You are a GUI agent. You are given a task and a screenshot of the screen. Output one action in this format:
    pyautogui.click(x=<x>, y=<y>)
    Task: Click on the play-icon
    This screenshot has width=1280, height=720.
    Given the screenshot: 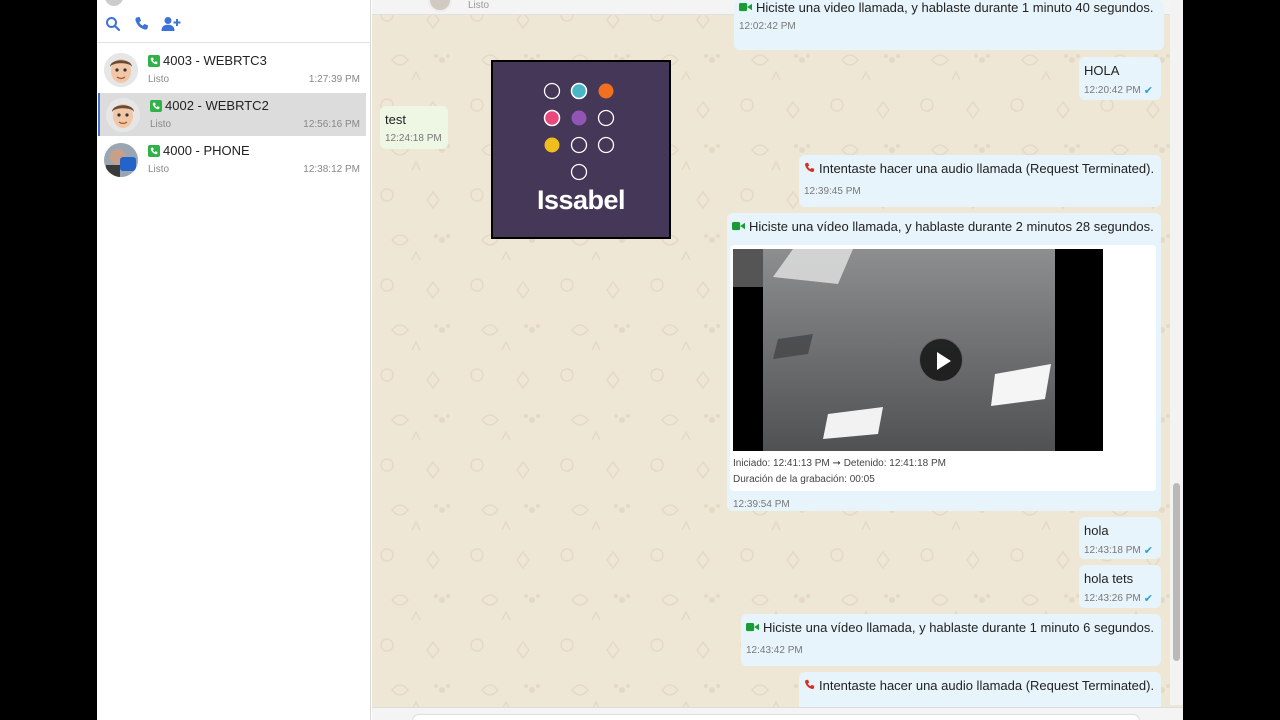 What is the action you would take?
    pyautogui.click(x=944, y=361)
    